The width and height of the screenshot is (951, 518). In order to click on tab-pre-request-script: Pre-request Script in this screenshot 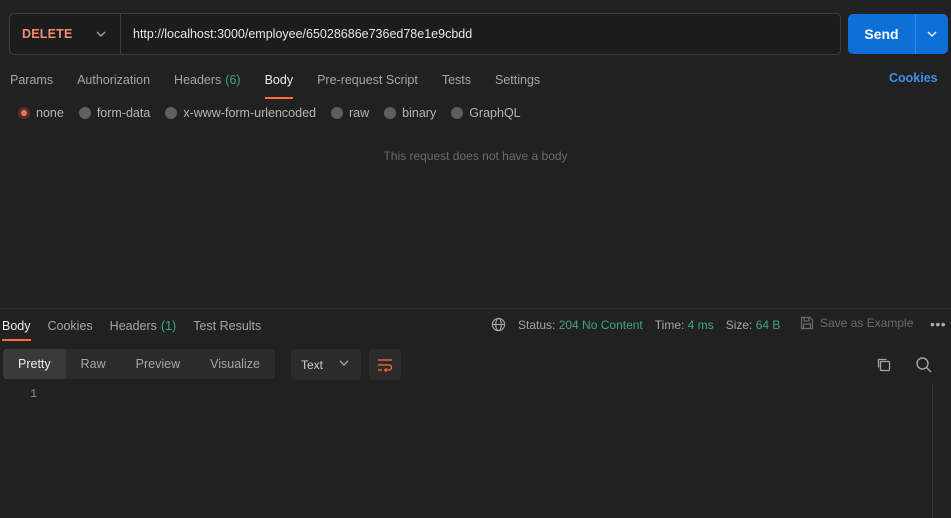, I will do `click(367, 80)`.